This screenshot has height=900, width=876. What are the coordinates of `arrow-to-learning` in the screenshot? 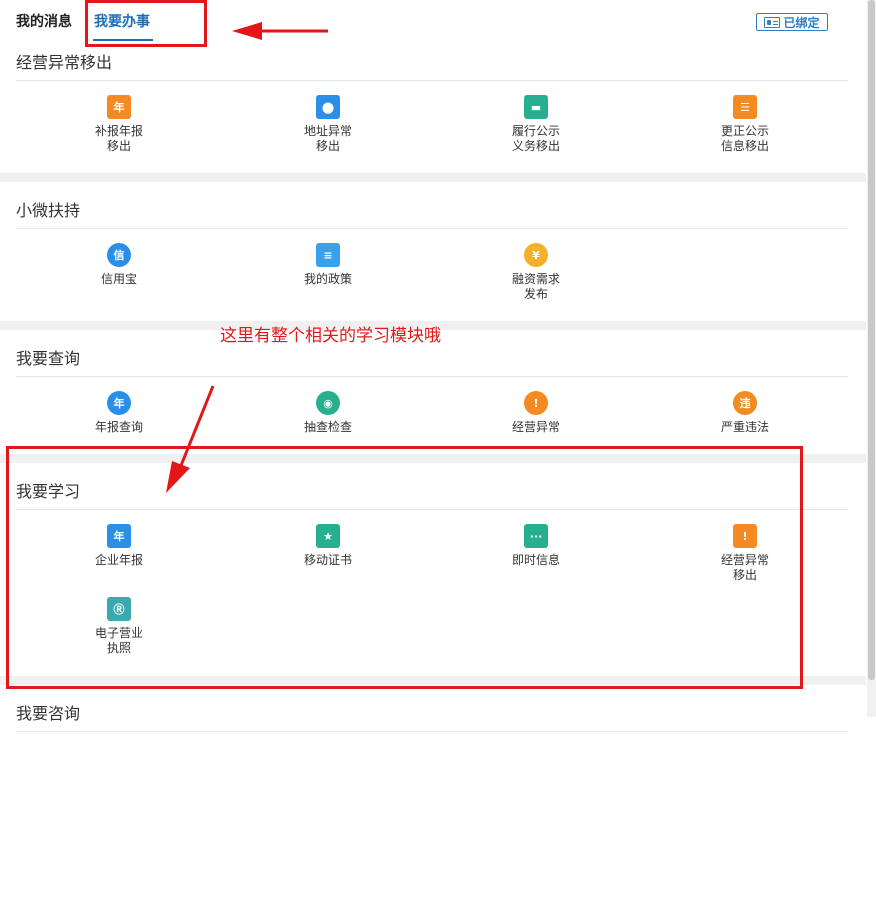 It's located at (190, 439).